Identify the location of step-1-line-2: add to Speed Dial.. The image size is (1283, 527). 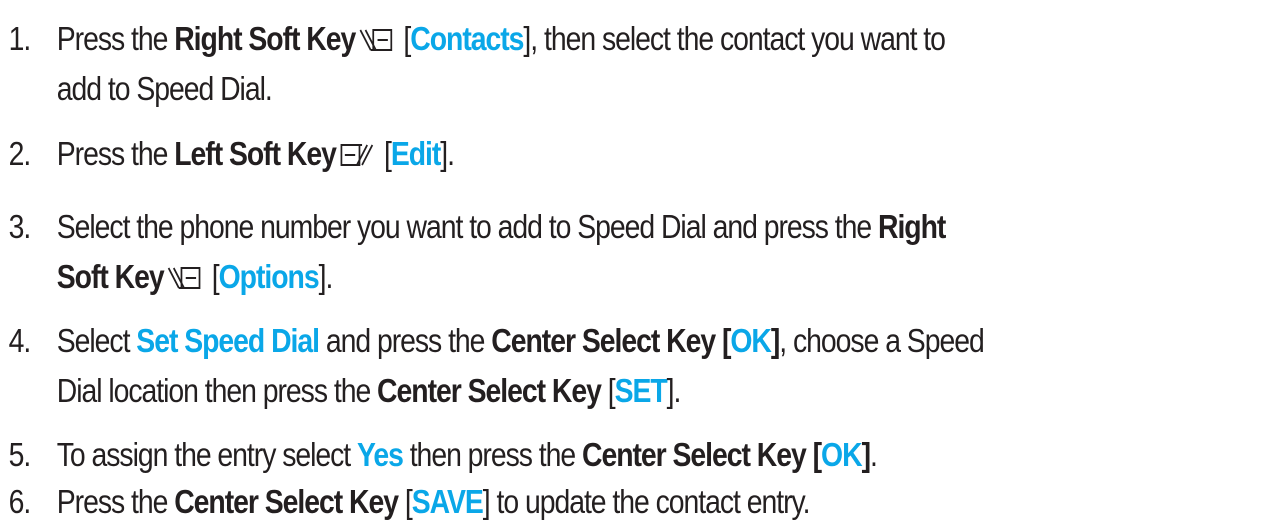
(136, 89).